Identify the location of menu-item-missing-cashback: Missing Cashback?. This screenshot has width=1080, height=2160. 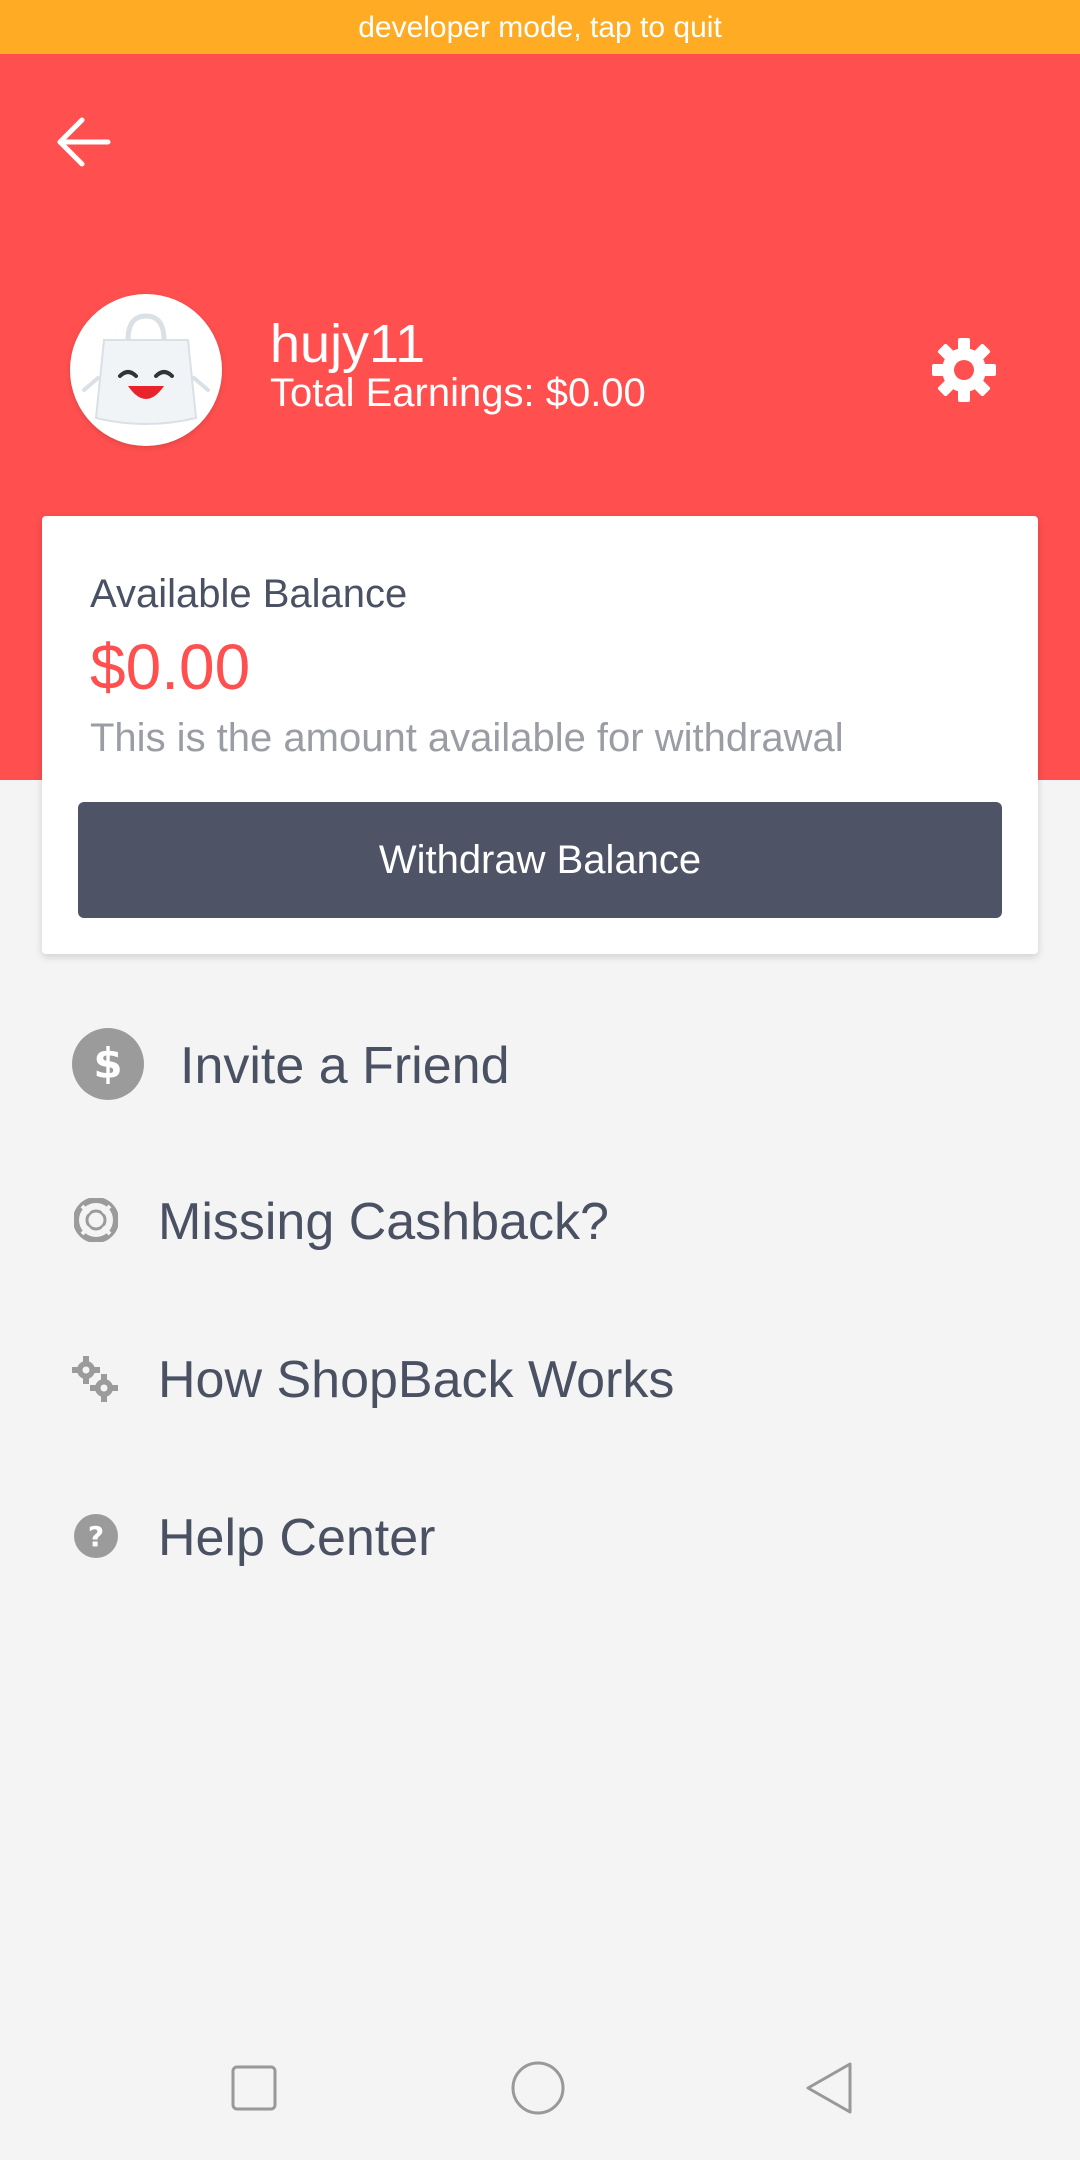
(540, 1223).